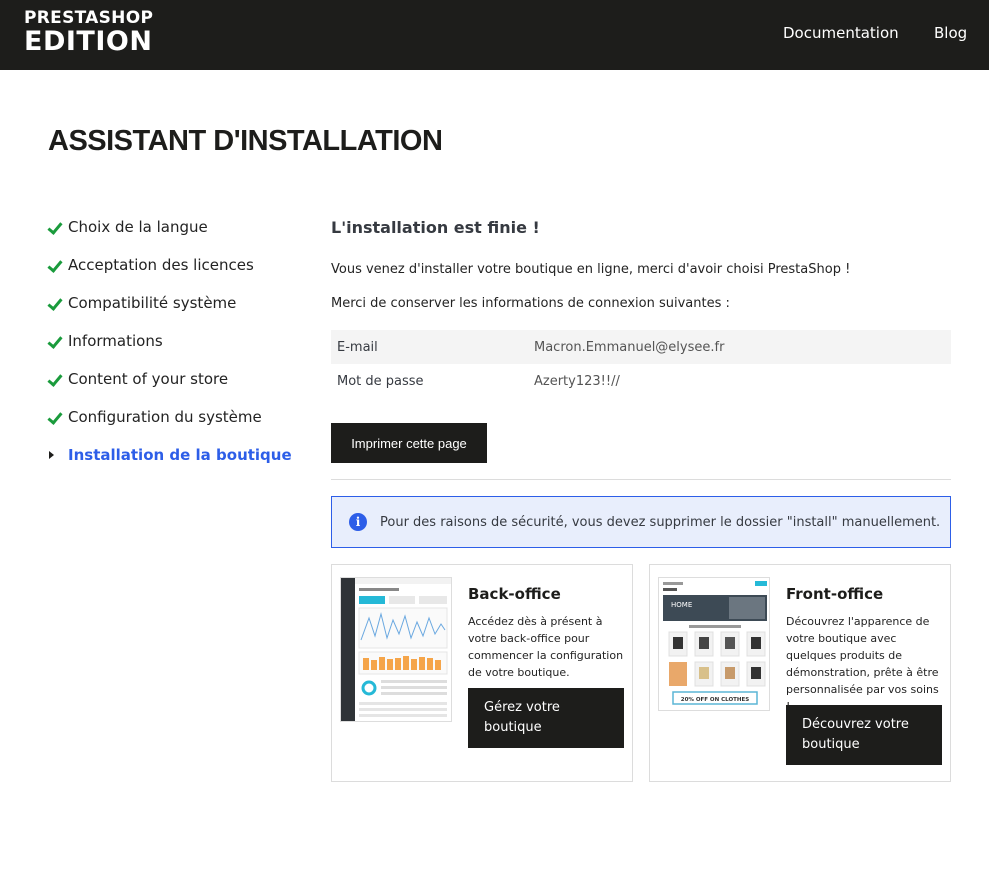 The image size is (989, 886). Describe the element at coordinates (380, 381) in the screenshot. I see `password-label: Mot de passe` at that location.